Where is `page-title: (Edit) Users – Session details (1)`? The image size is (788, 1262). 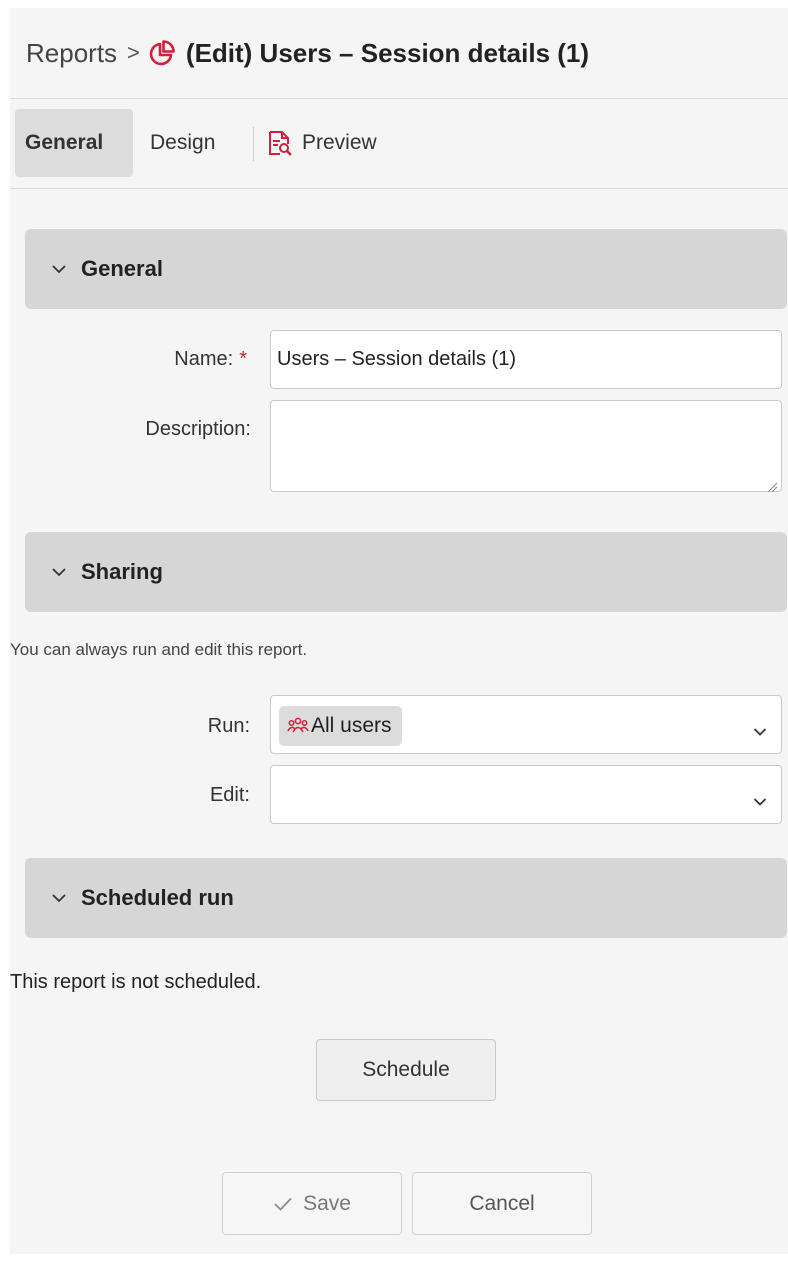 page-title: (Edit) Users – Session details (1) is located at coordinates (387, 52).